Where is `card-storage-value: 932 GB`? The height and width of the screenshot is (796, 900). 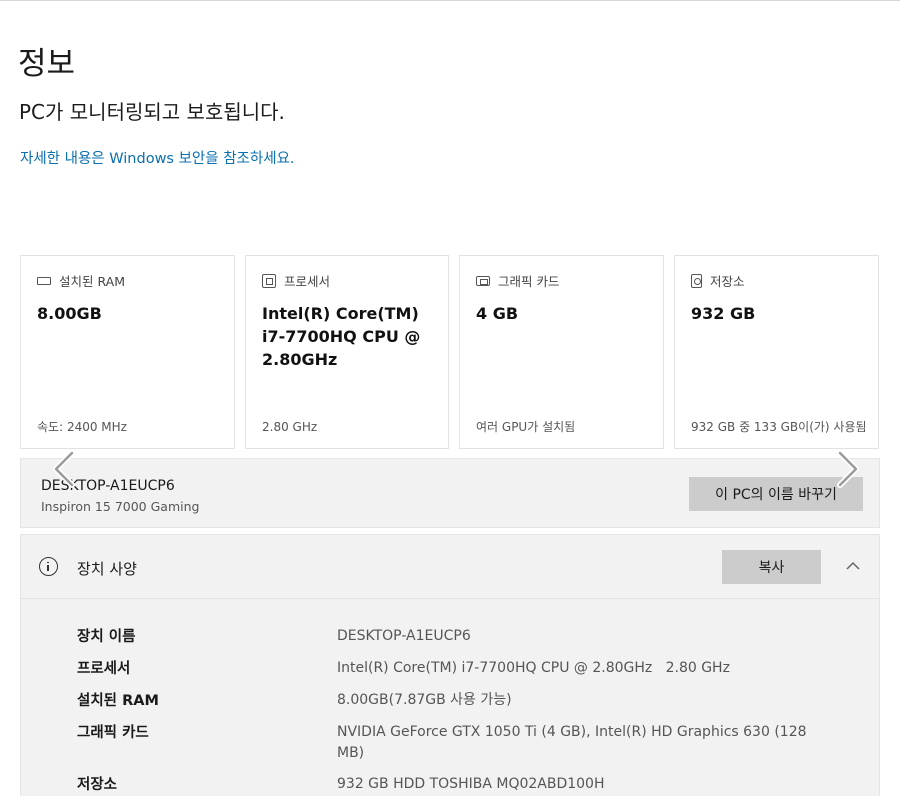 card-storage-value: 932 GB is located at coordinates (723, 313).